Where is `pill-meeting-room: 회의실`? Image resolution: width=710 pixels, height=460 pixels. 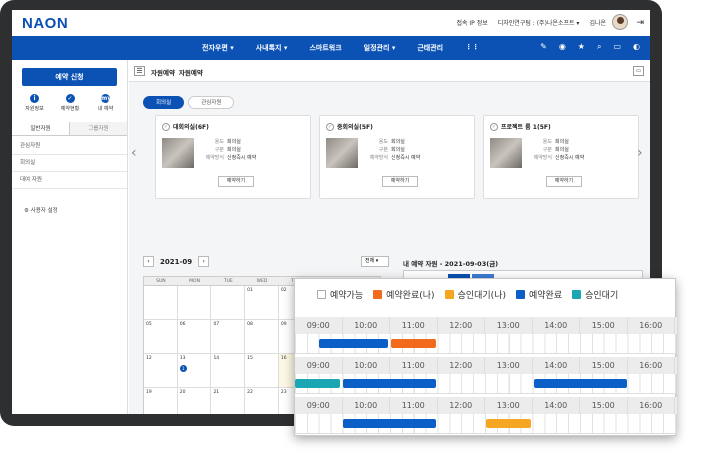
pill-meeting-room: 회의실 is located at coordinates (164, 102).